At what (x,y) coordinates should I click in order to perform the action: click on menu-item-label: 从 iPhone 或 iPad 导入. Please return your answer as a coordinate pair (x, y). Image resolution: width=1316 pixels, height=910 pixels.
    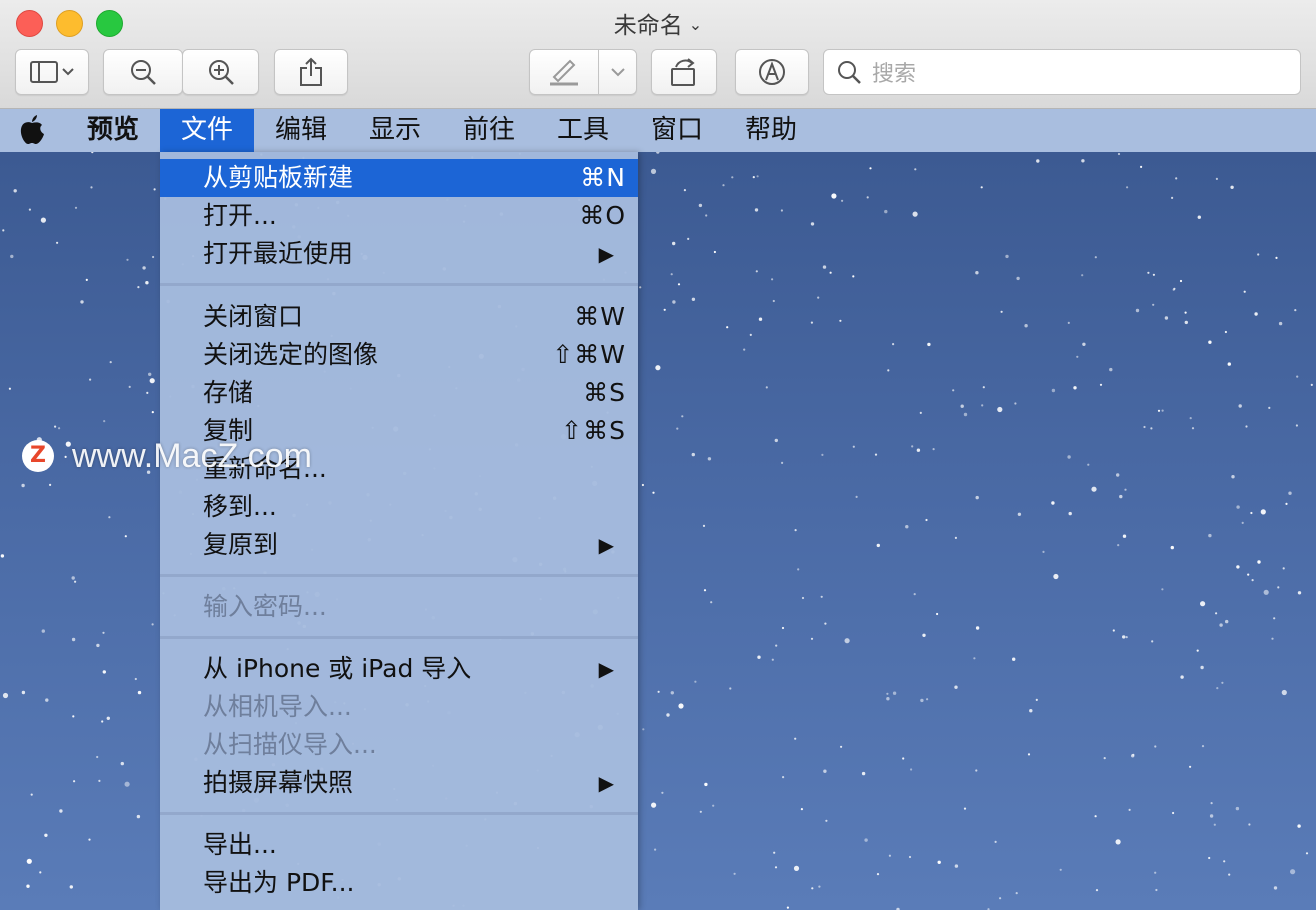
    Looking at the image, I should click on (337, 668).